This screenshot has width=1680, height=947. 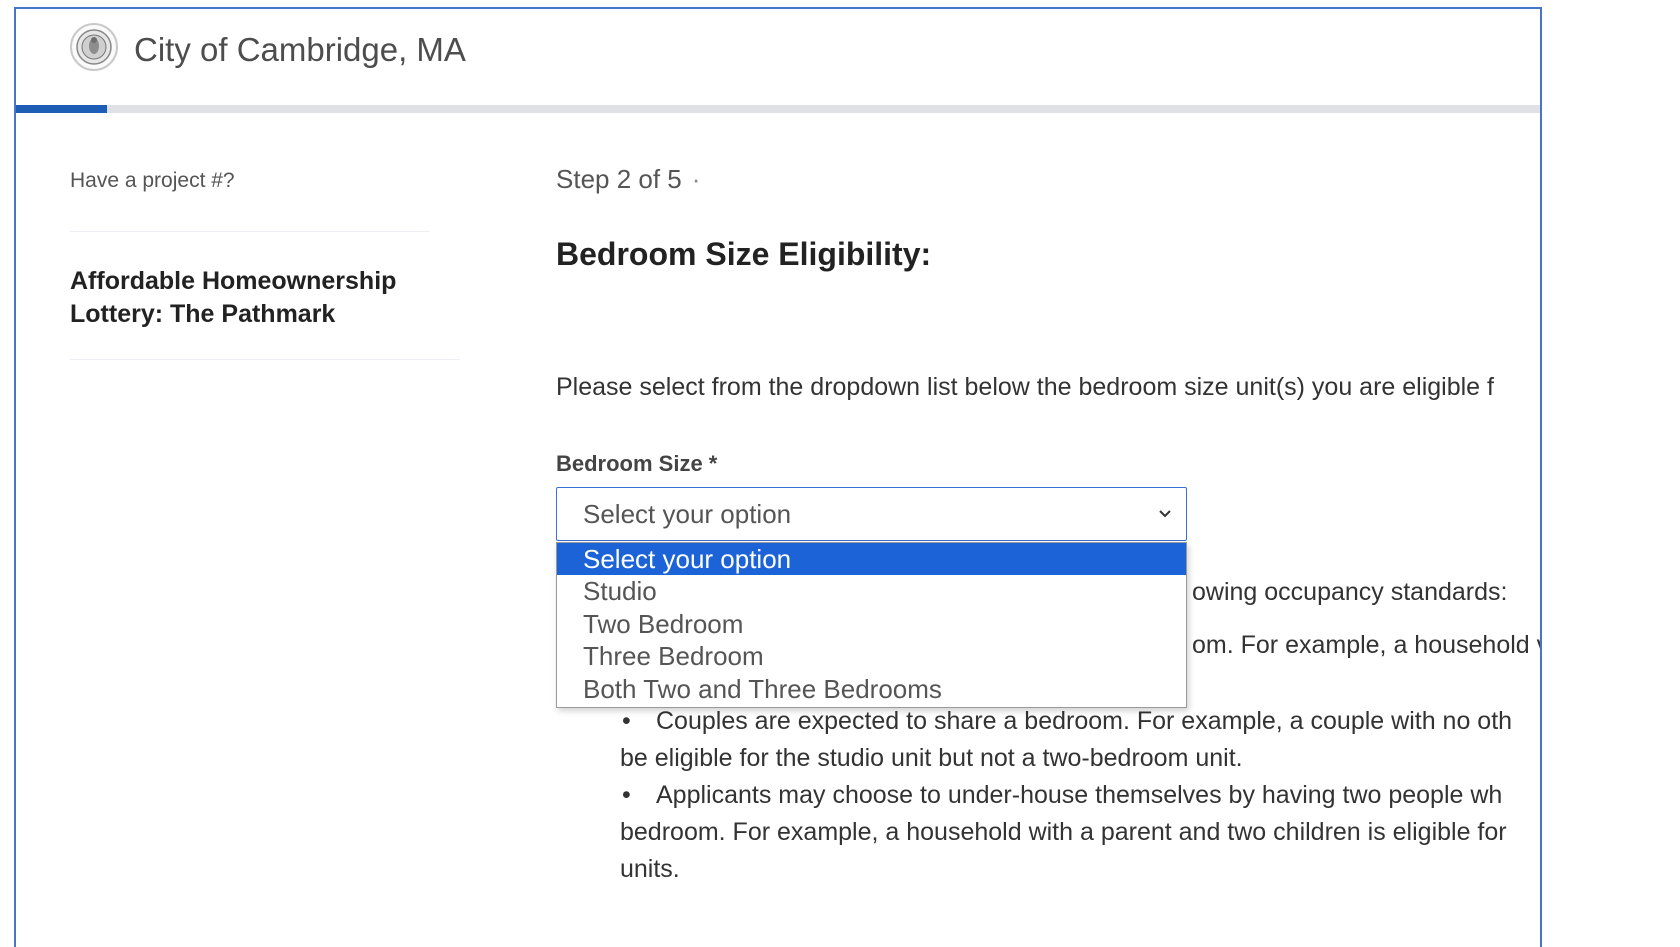 I want to click on bedroom-size-select: Select your option, so click(x=871, y=514).